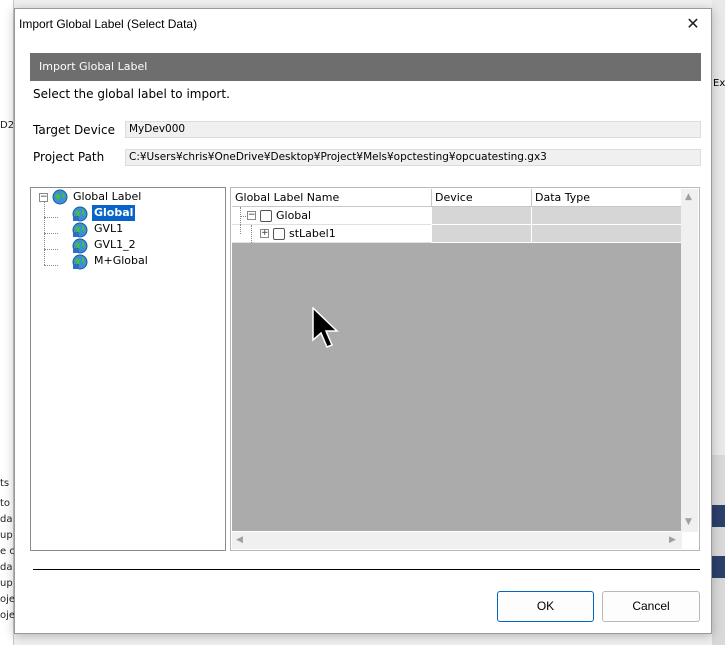  I want to click on tree-item-global-label: − Global Label, so click(127, 197).